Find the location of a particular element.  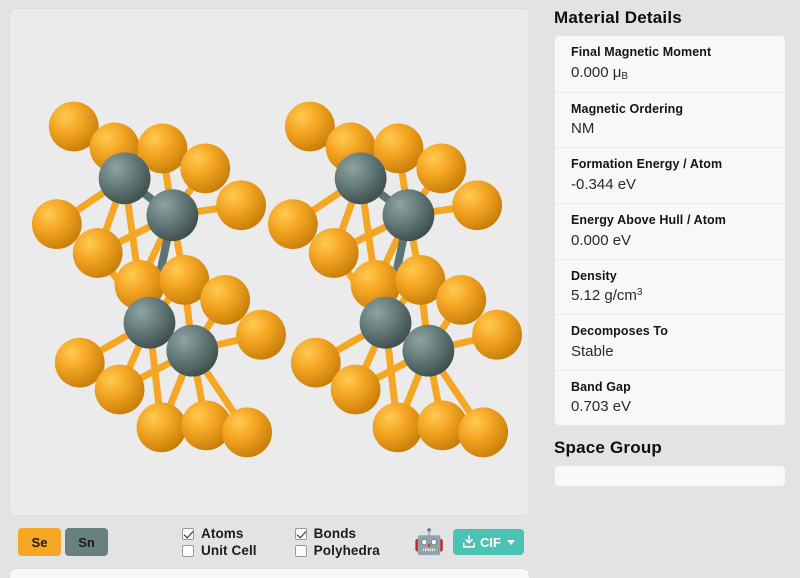

detail-value: 0.000 eV is located at coordinates (601, 240).